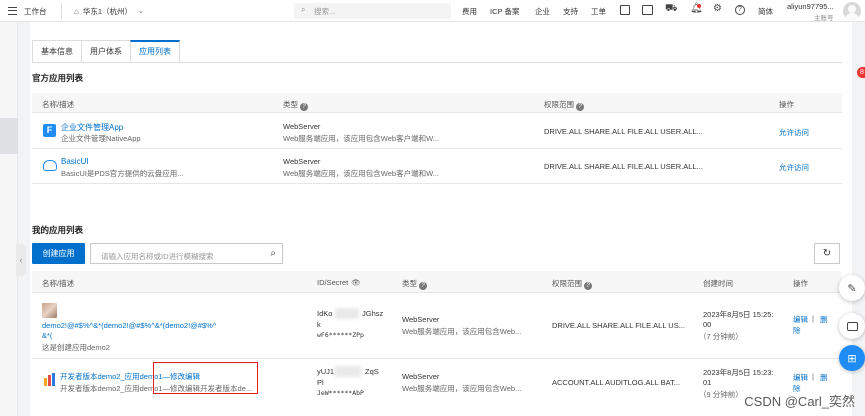 The width and height of the screenshot is (865, 416). What do you see at coordinates (598, 11) in the screenshot?
I see `nav-ticket: 工单` at bounding box center [598, 11].